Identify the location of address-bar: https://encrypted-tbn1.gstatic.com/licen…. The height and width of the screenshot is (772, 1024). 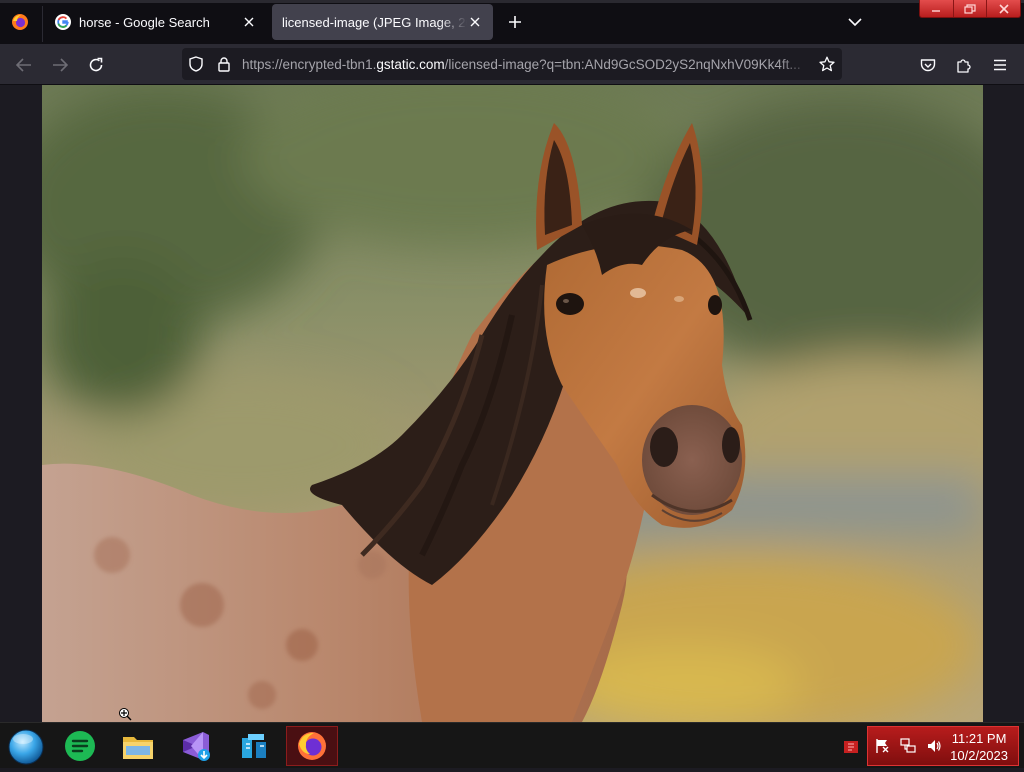
(512, 64).